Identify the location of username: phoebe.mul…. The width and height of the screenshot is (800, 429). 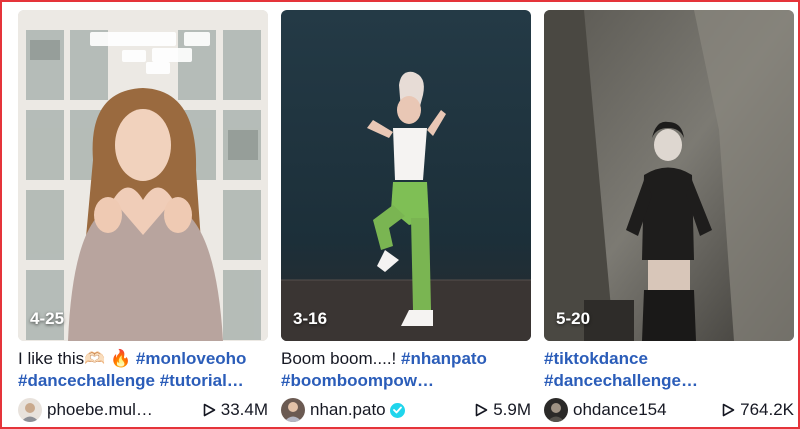
(100, 410).